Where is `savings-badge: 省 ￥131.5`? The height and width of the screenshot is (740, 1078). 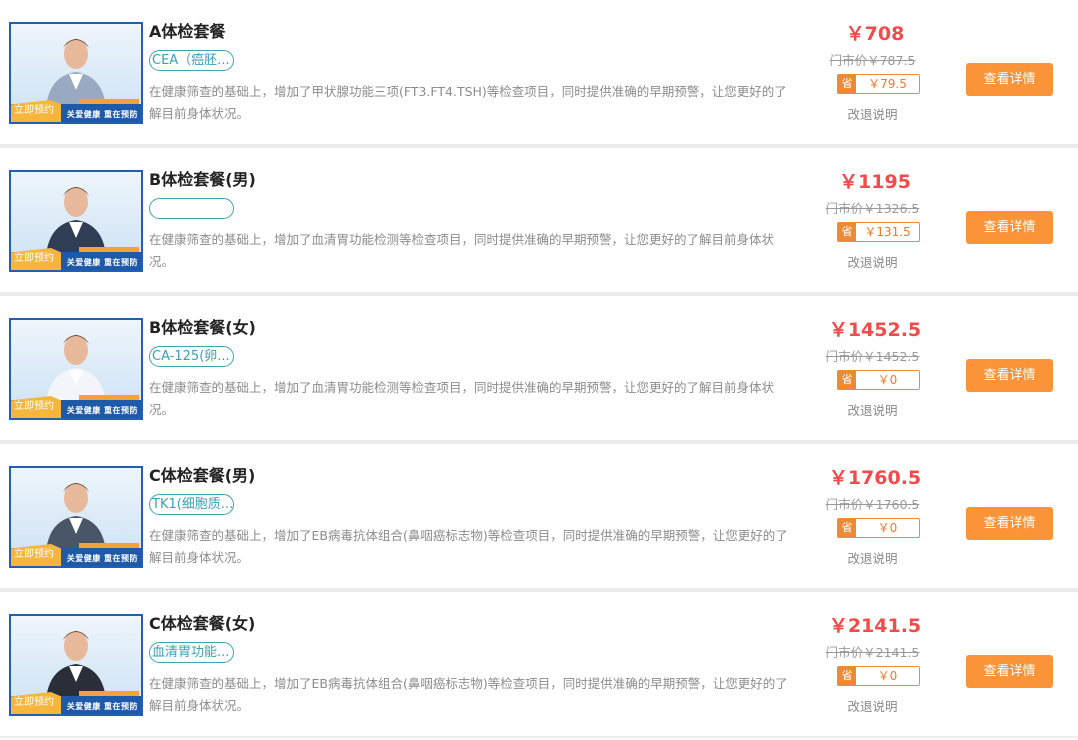
savings-badge: 省 ￥131.5 is located at coordinates (878, 232).